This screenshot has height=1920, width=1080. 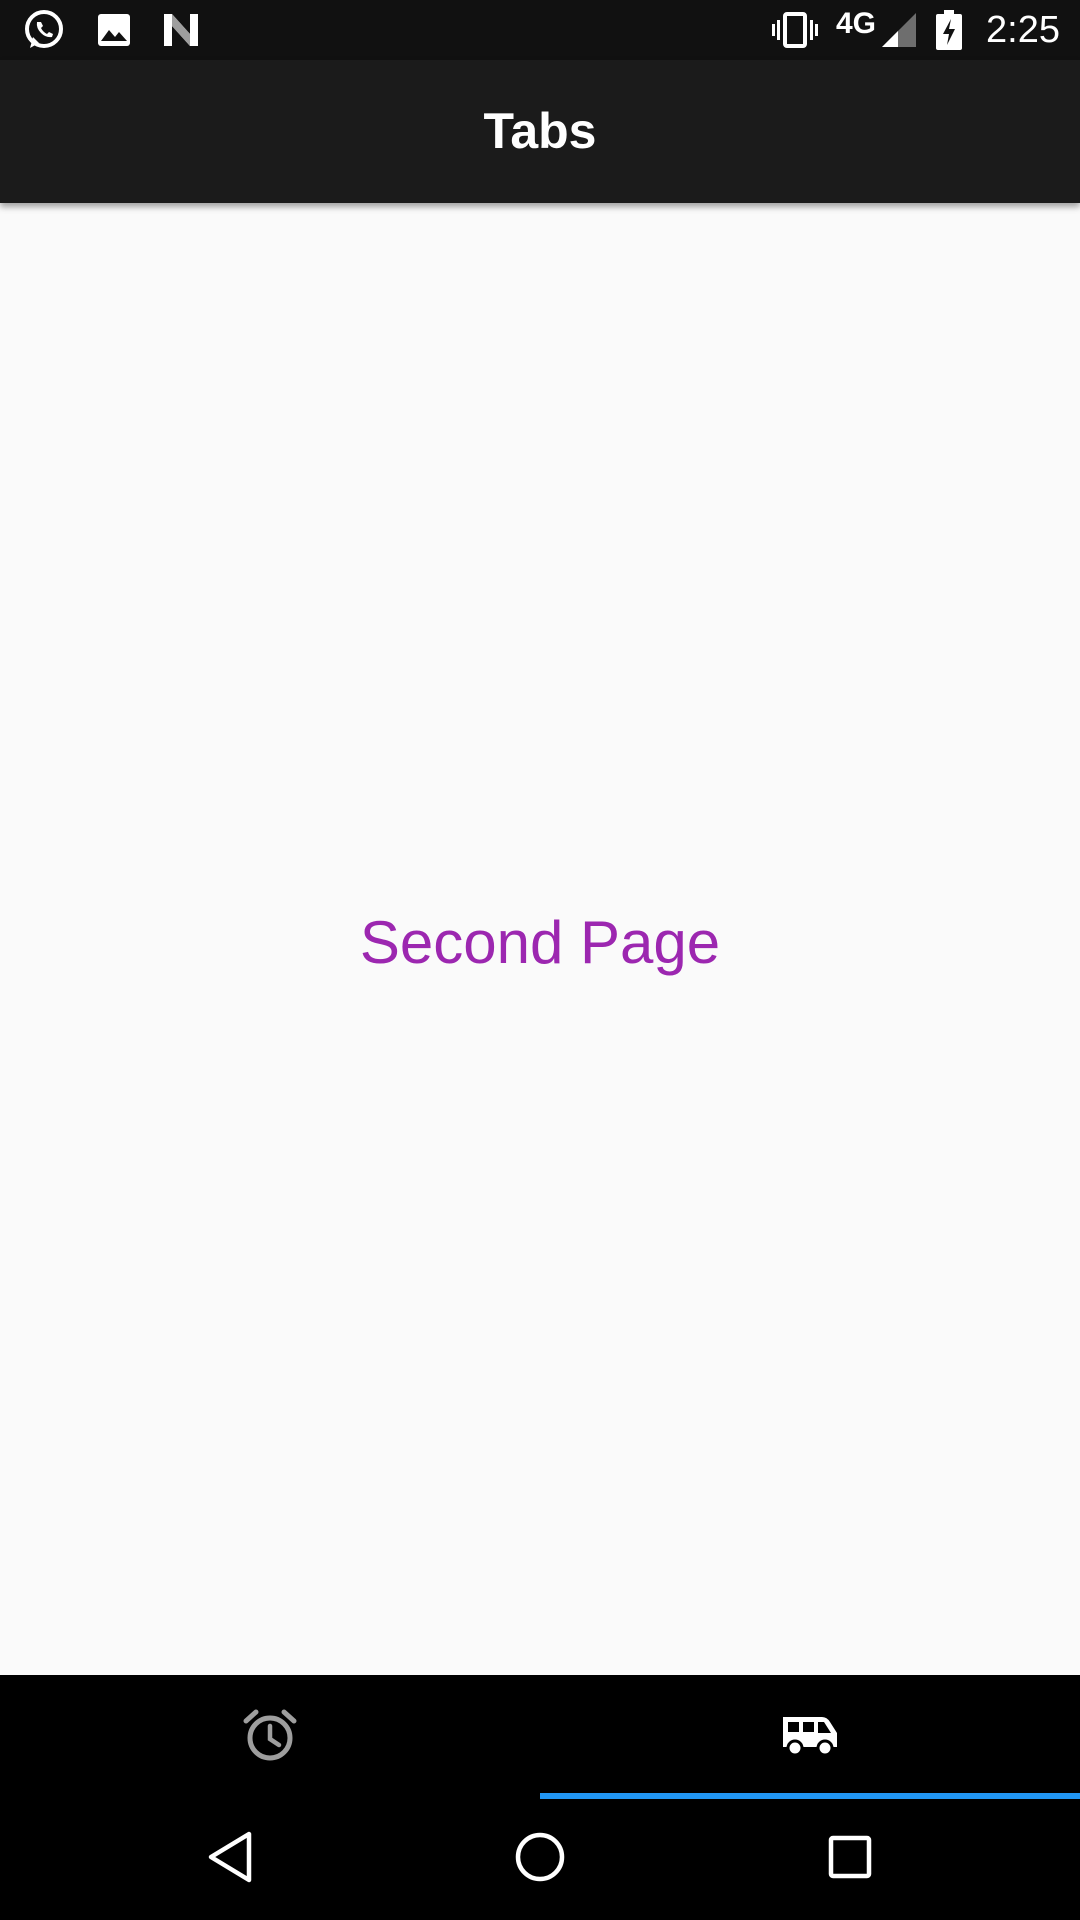 I want to click on back-icon, so click(x=230, y=1859).